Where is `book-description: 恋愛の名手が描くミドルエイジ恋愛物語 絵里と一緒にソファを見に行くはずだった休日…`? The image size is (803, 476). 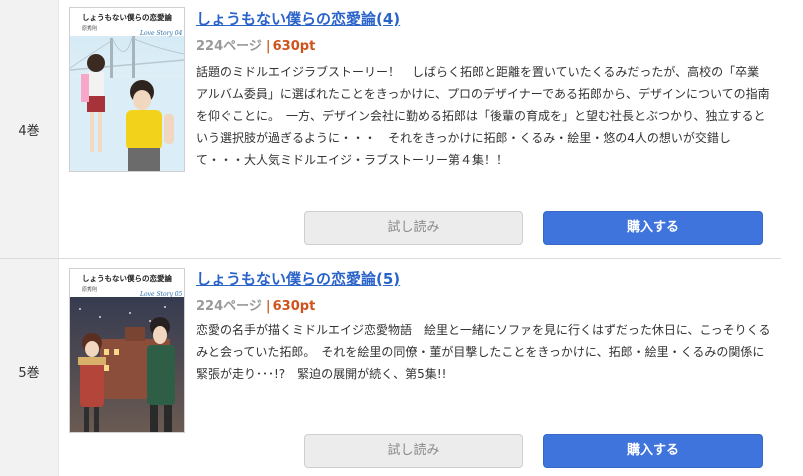 book-description: 恋愛の名手が描くミドルエイジ恋愛物語 絵里と一緒にソファを見に行くはずだった休日… is located at coordinates (483, 352).